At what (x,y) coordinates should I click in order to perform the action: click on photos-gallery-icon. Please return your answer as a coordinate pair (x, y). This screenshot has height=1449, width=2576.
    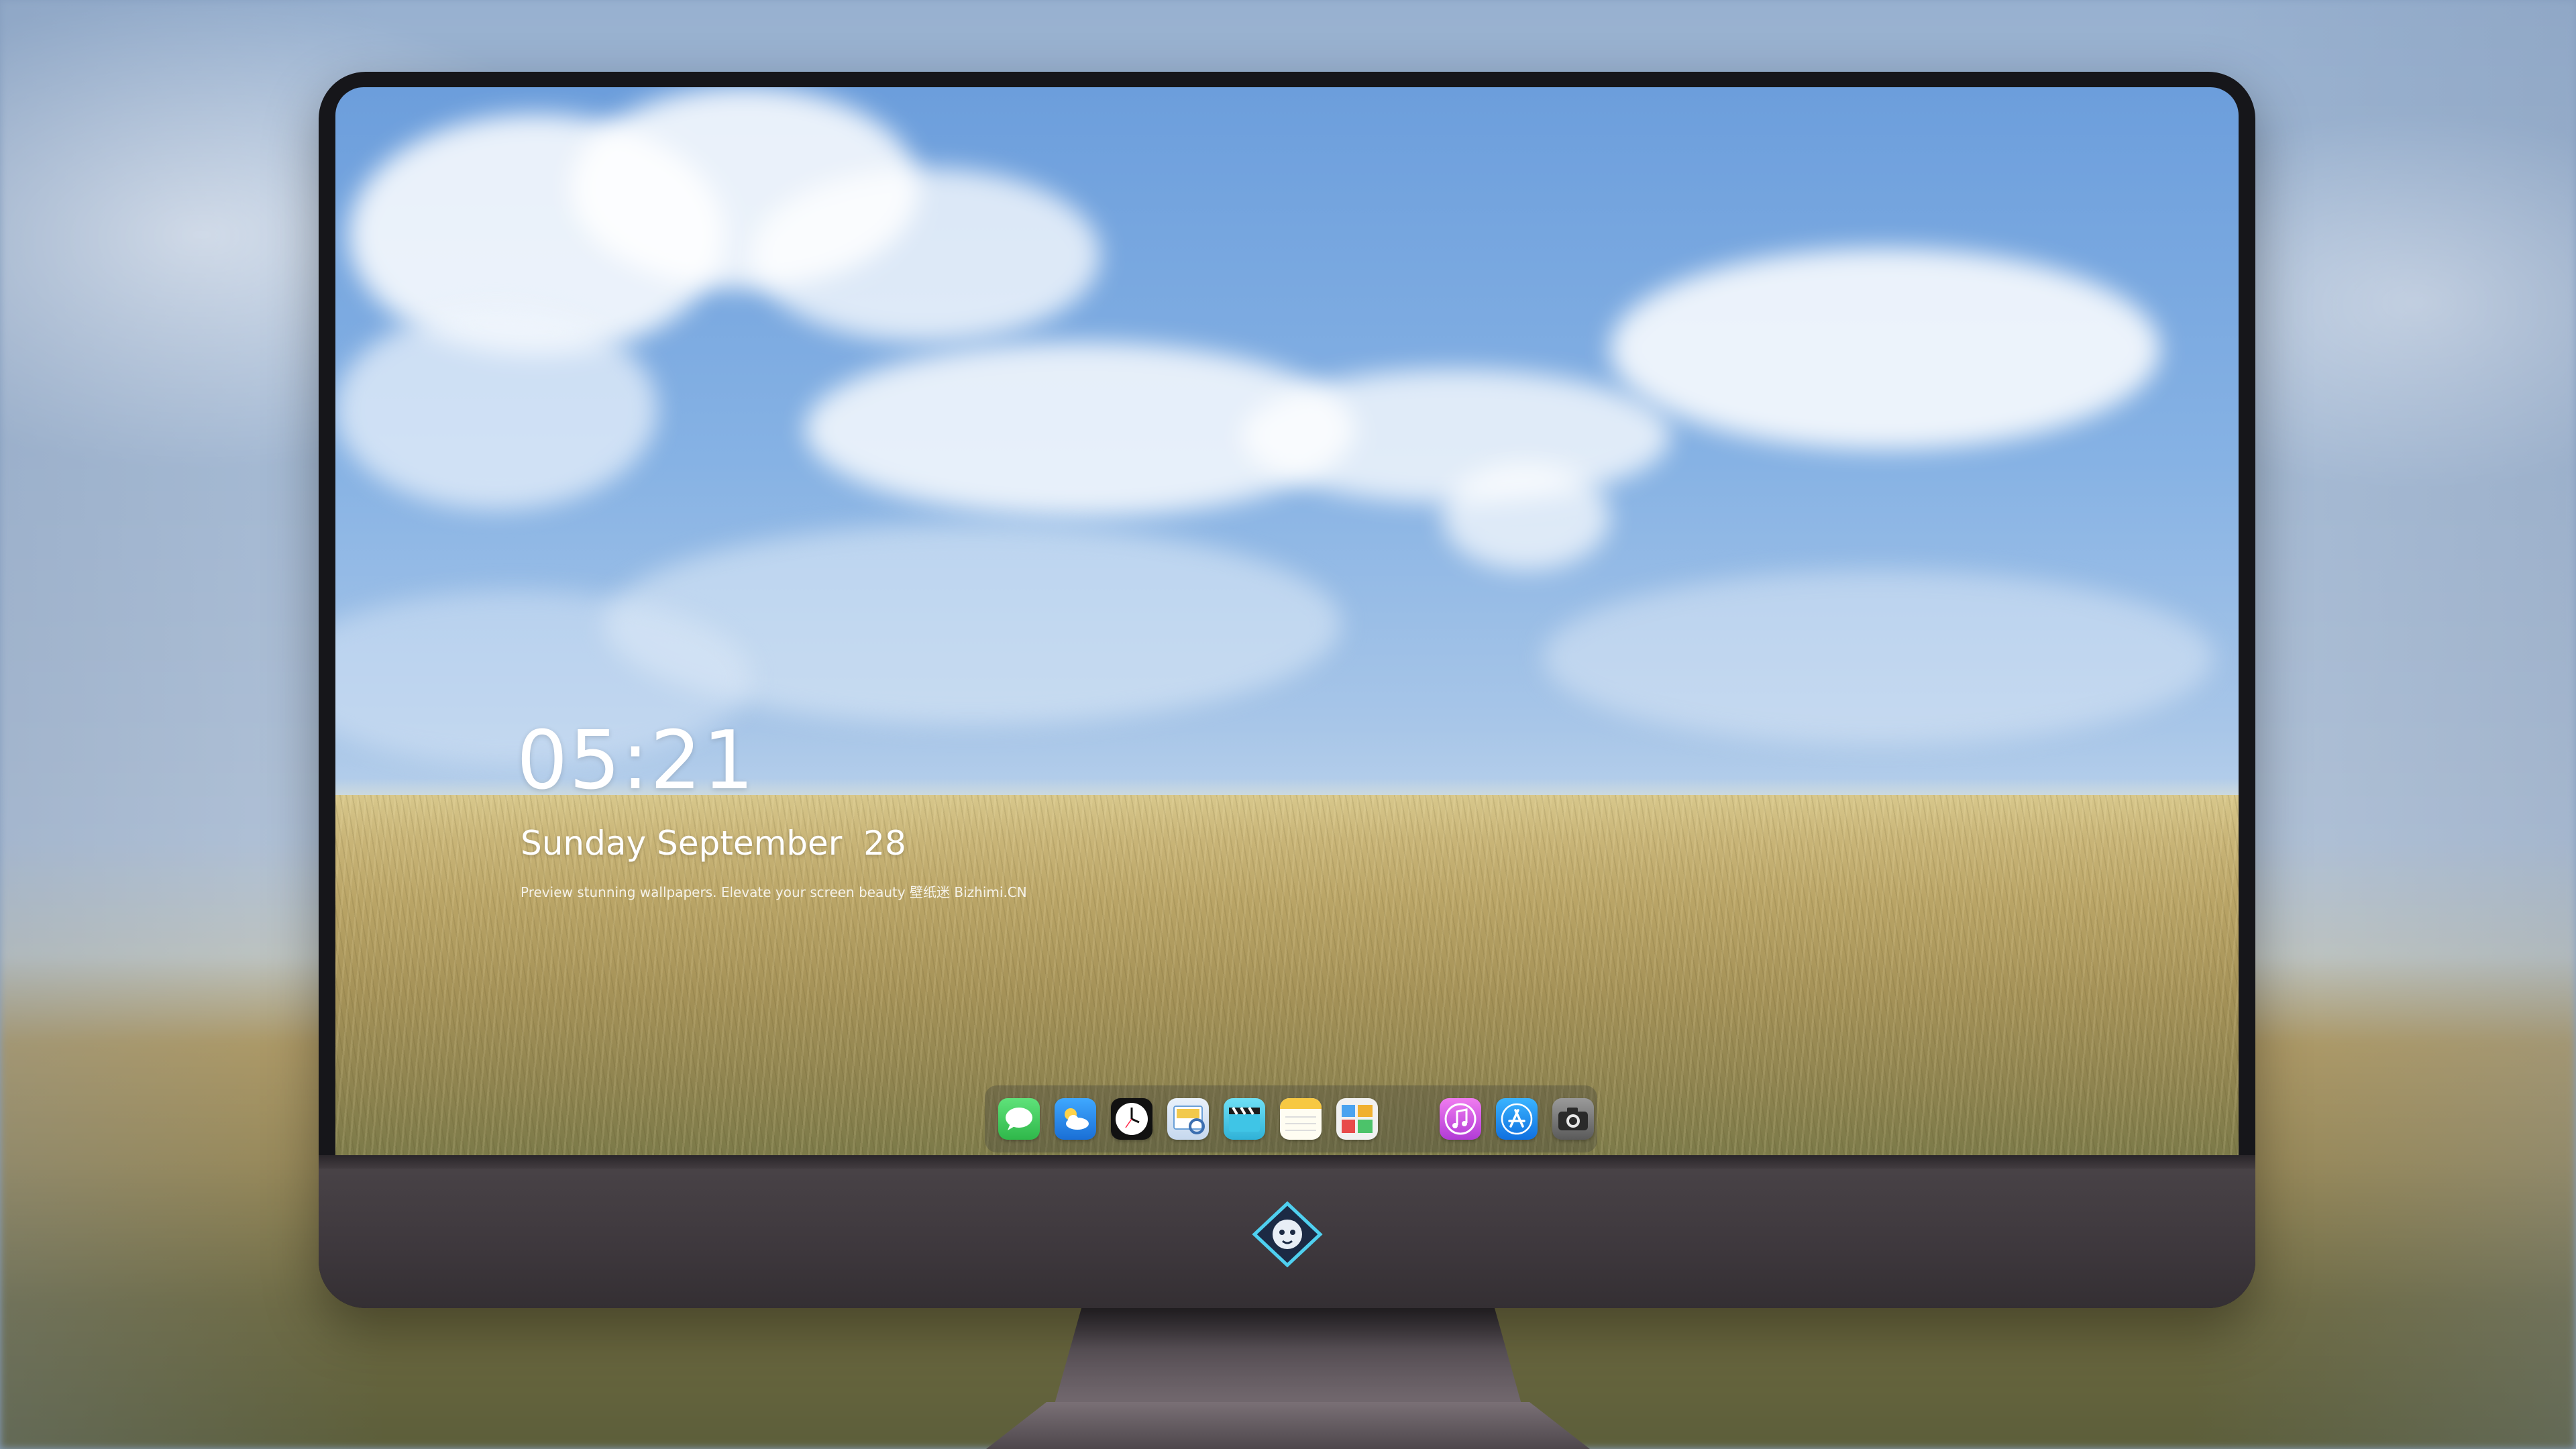
    Looking at the image, I should click on (1357, 1119).